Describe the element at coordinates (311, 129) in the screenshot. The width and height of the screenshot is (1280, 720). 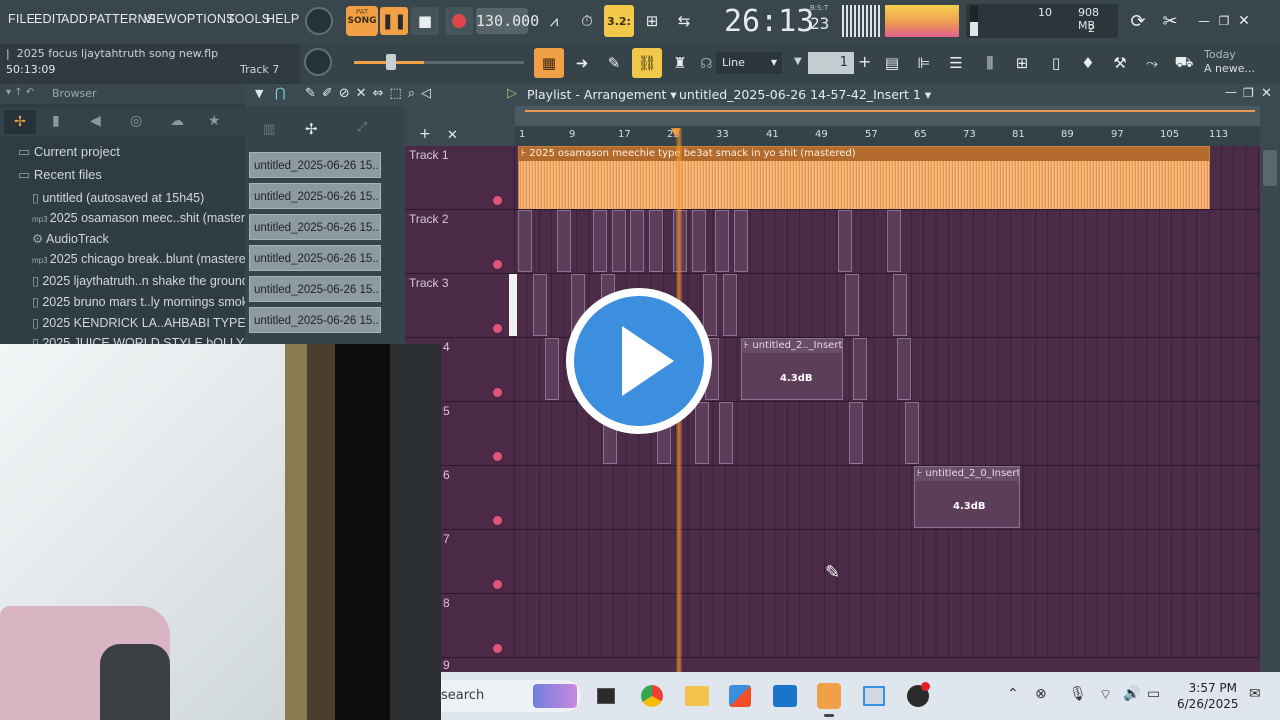
I see `waveform-icon: ✢` at that location.